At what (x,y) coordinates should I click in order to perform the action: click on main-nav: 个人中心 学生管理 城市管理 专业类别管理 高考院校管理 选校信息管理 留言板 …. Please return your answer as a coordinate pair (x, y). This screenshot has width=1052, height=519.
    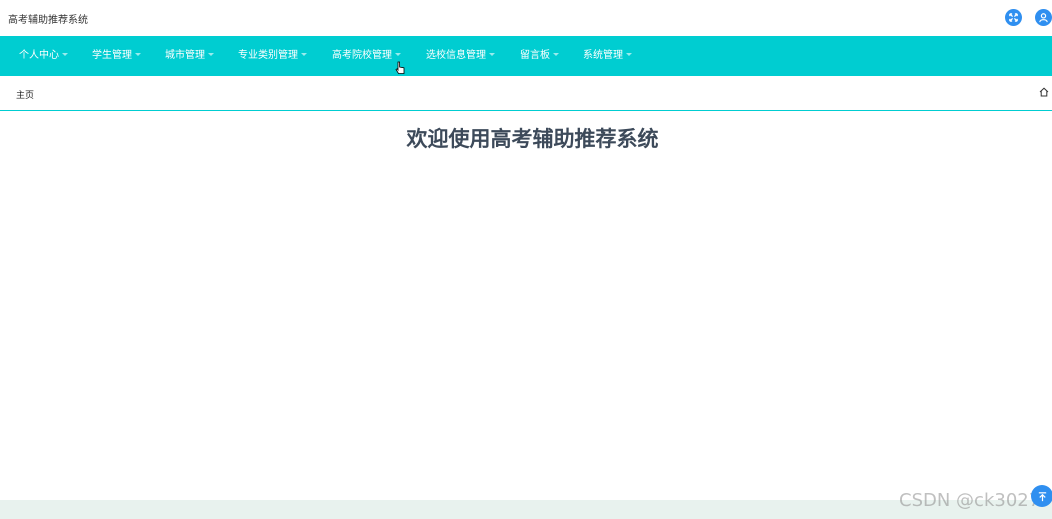
    Looking at the image, I should click on (526, 56).